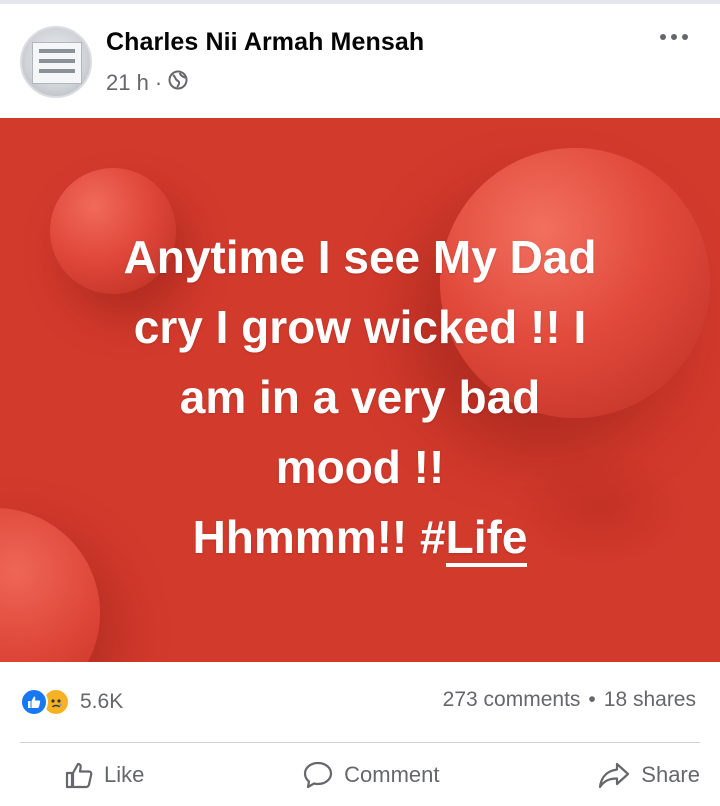 This screenshot has height=806, width=720. Describe the element at coordinates (360, 61) in the screenshot. I see `post-header: Charles Nii Armah Mensah 21 h ·` at that location.